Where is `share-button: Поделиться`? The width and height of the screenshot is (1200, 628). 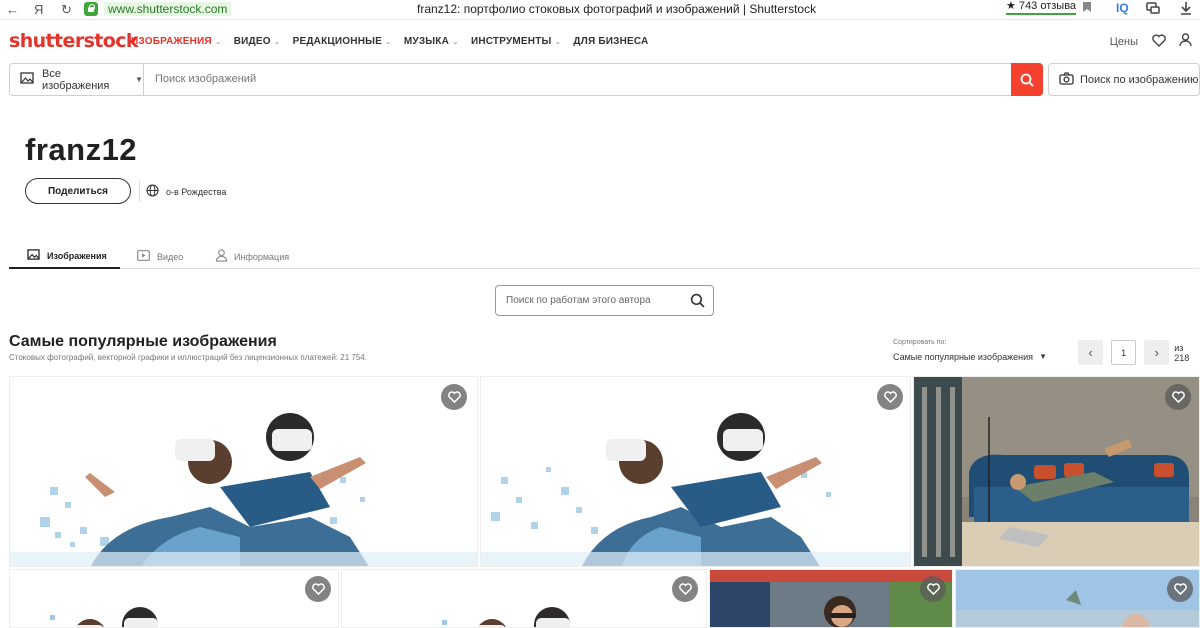 share-button: Поделиться is located at coordinates (78, 191).